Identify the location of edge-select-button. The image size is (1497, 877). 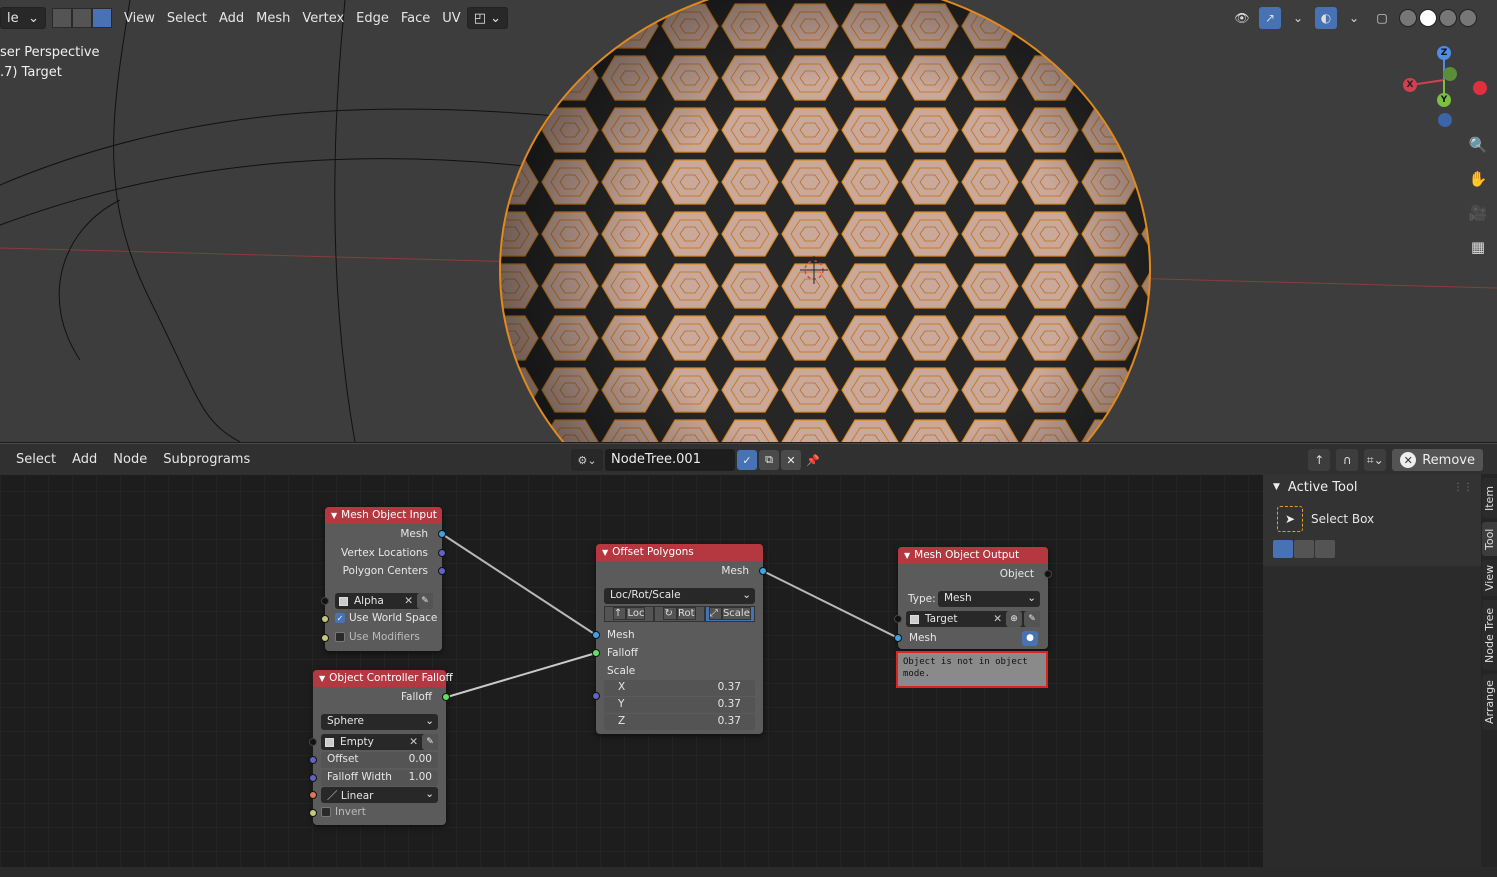
(82, 18).